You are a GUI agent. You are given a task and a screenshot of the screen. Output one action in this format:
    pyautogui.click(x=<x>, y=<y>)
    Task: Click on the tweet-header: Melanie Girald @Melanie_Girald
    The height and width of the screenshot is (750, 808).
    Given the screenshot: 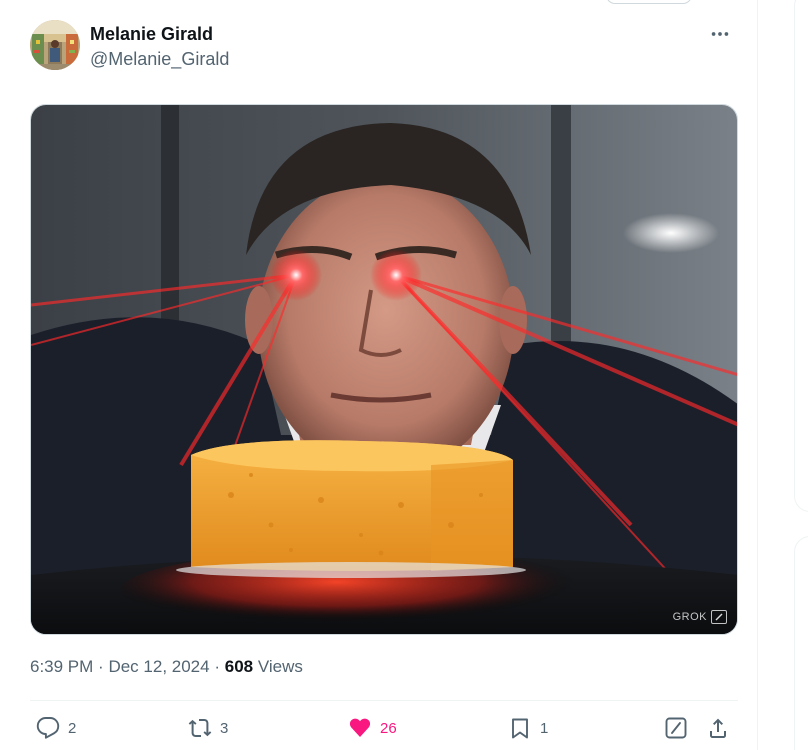 What is the action you would take?
    pyautogui.click(x=385, y=46)
    